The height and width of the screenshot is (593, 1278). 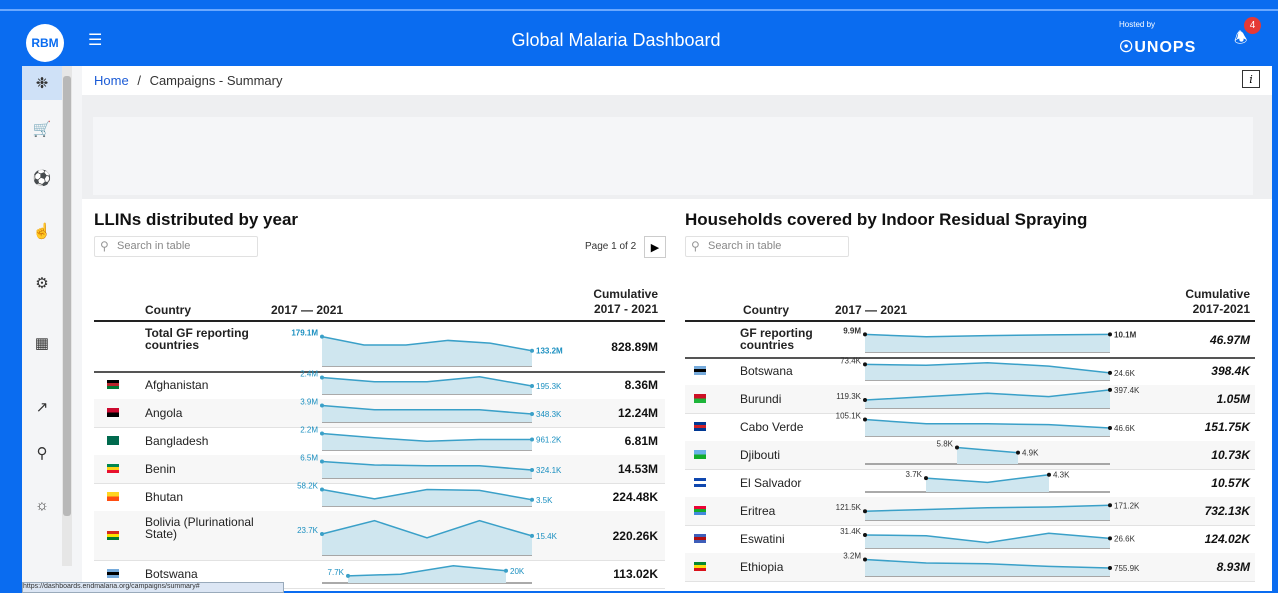 What do you see at coordinates (42, 129) in the screenshot?
I see `cart-icon: 🛒` at bounding box center [42, 129].